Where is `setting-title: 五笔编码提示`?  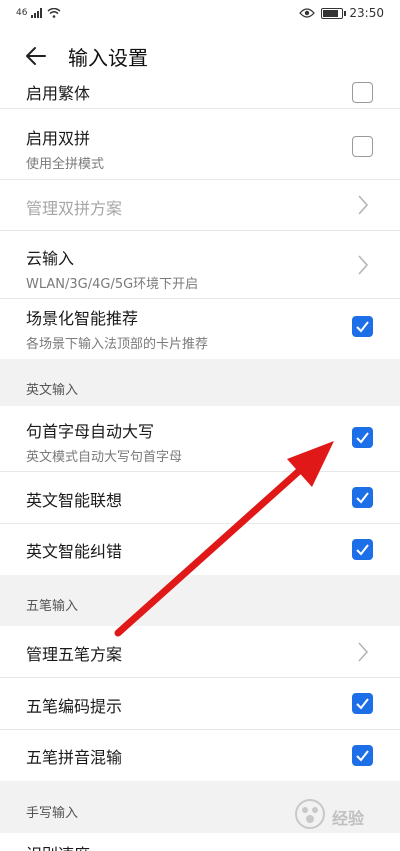
setting-title: 五笔编码提示 is located at coordinates (74, 706).